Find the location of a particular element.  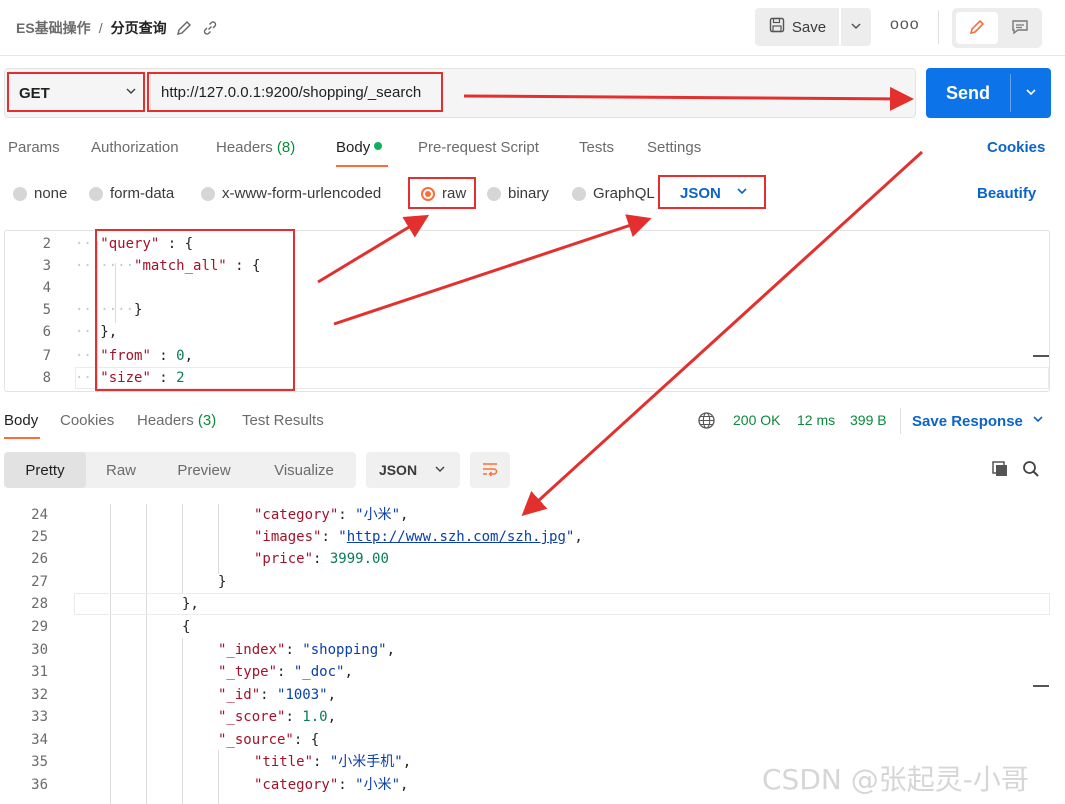

edit-mode-button is located at coordinates (977, 28).